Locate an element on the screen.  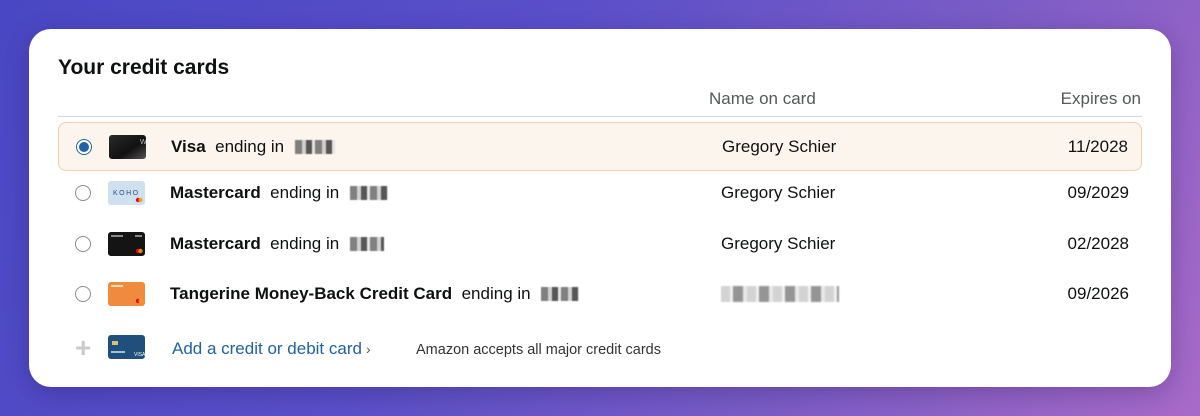
card-brand: Visa is located at coordinates (188, 146).